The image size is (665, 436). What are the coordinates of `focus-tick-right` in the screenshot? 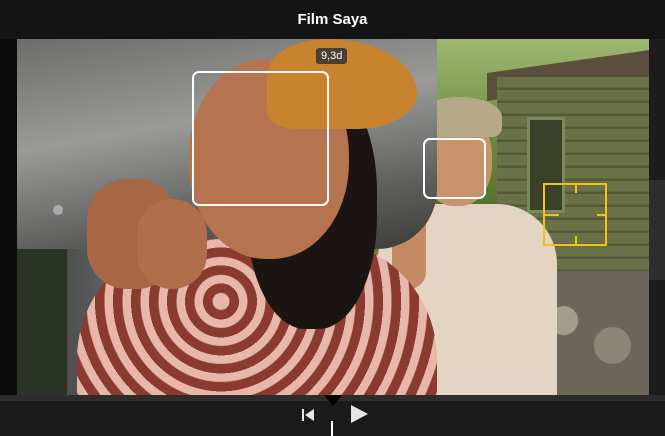 It's located at (601, 215).